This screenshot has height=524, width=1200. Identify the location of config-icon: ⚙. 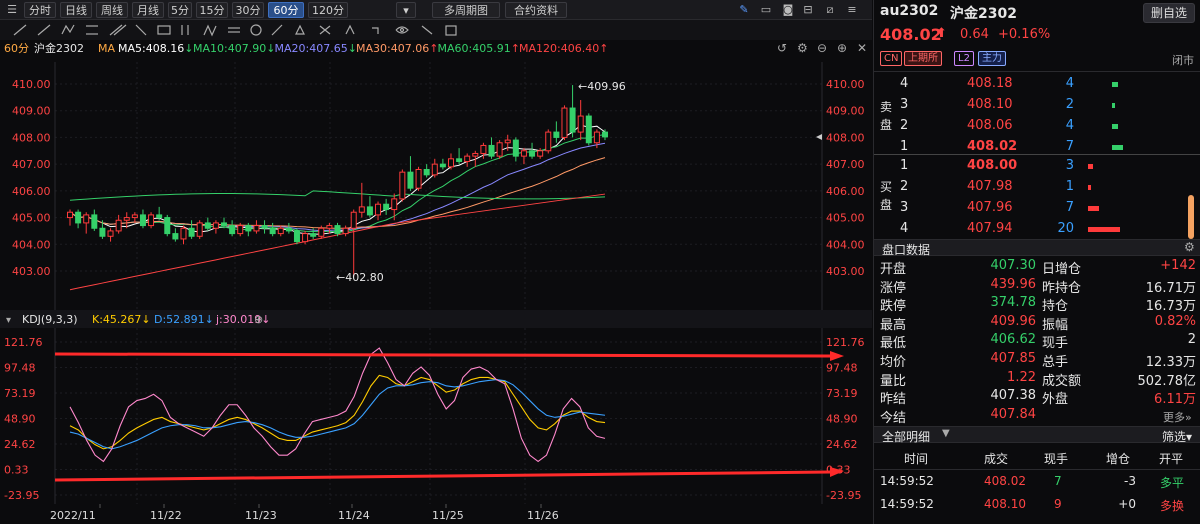
(802, 48).